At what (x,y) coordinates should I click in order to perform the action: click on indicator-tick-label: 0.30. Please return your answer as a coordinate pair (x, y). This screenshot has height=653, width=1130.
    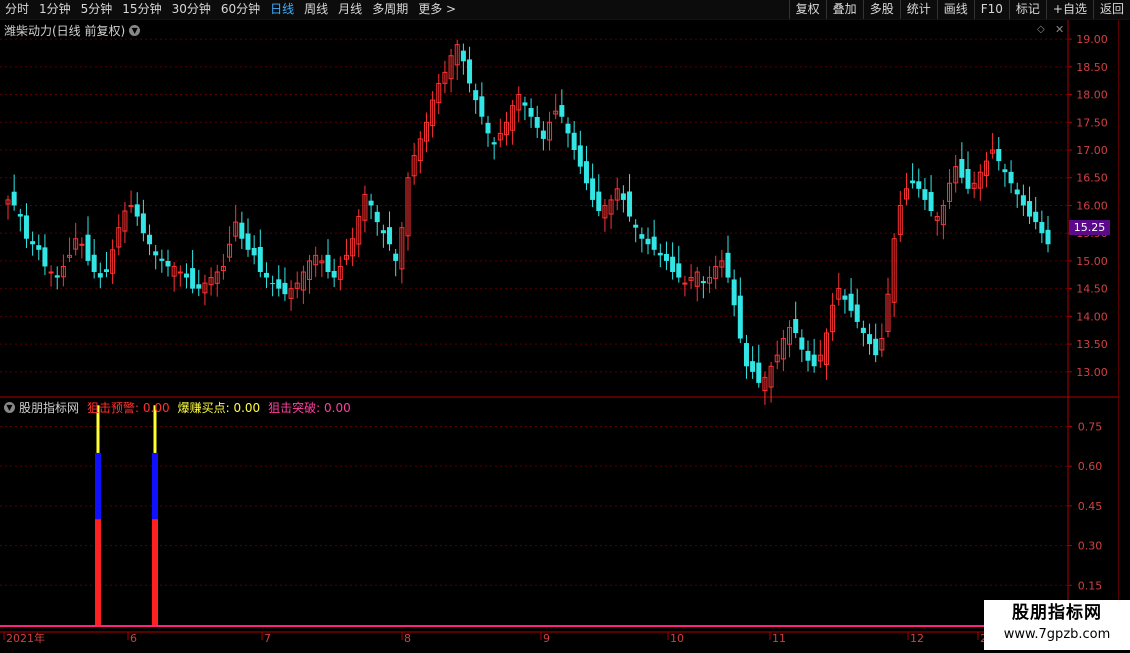
    Looking at the image, I should click on (1090, 546).